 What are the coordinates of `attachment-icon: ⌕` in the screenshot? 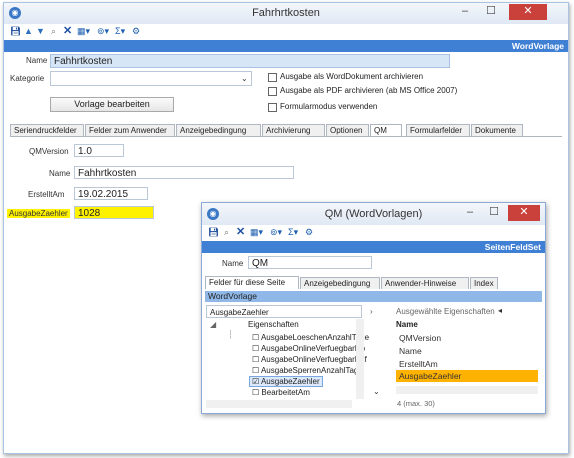 It's located at (53, 31).